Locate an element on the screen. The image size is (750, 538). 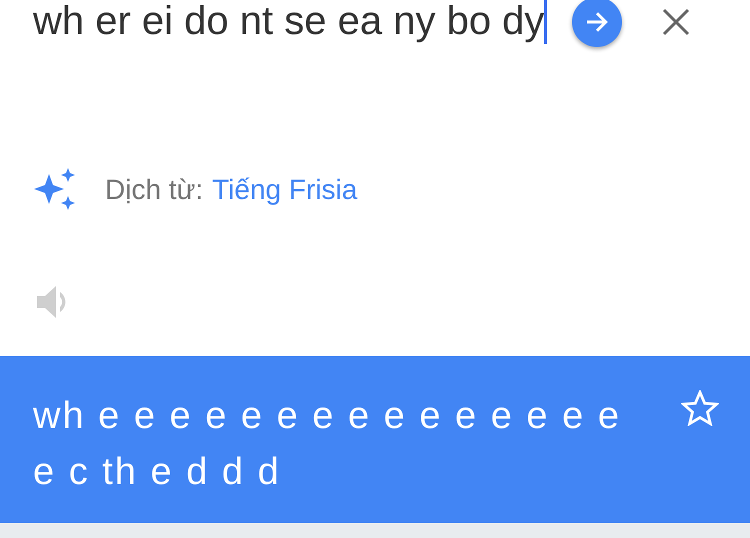
text-cursor is located at coordinates (546, 22).